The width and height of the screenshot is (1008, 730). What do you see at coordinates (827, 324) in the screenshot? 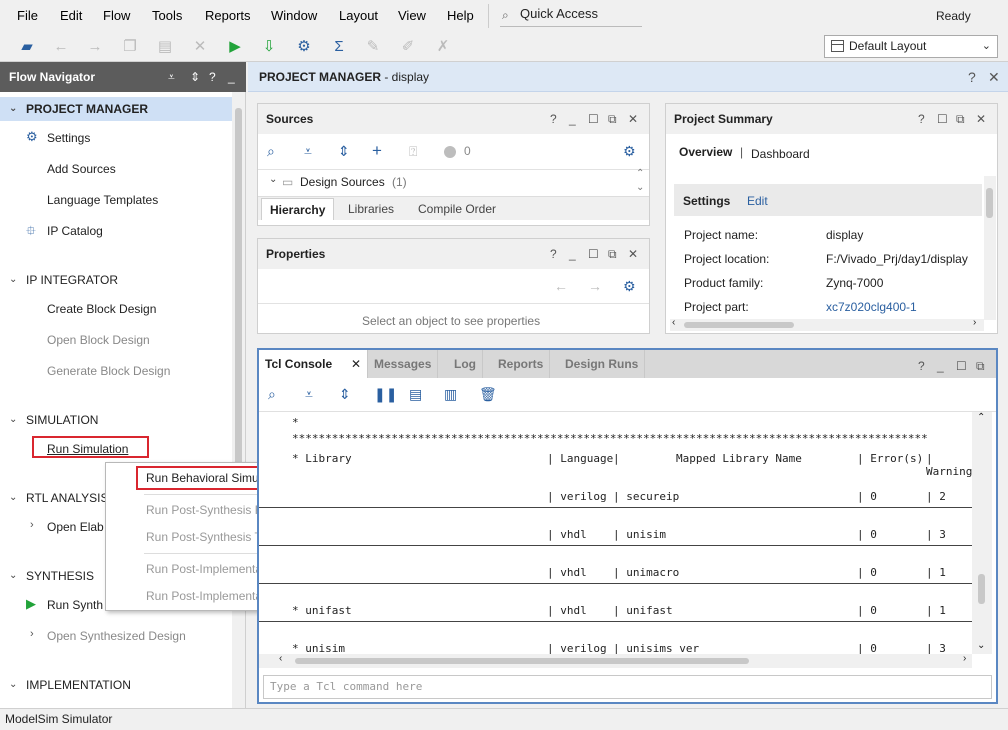
I see `summary-hscrollbar: ‹ ›` at bounding box center [827, 324].